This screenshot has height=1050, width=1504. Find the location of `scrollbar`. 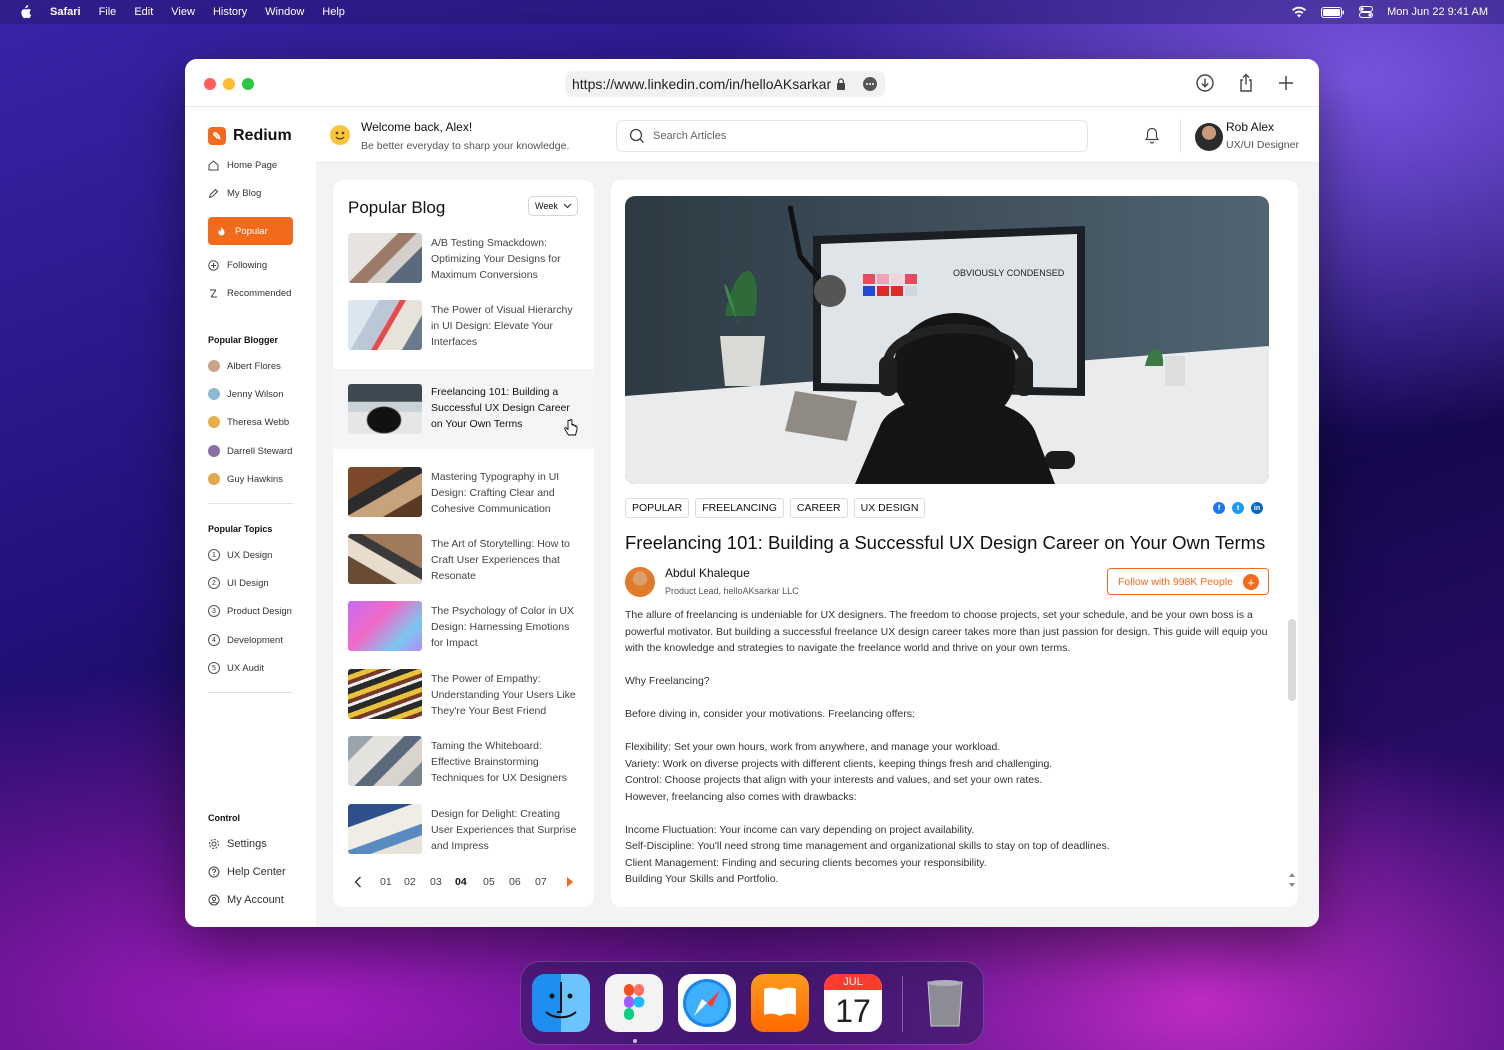

scrollbar is located at coordinates (1292, 660).